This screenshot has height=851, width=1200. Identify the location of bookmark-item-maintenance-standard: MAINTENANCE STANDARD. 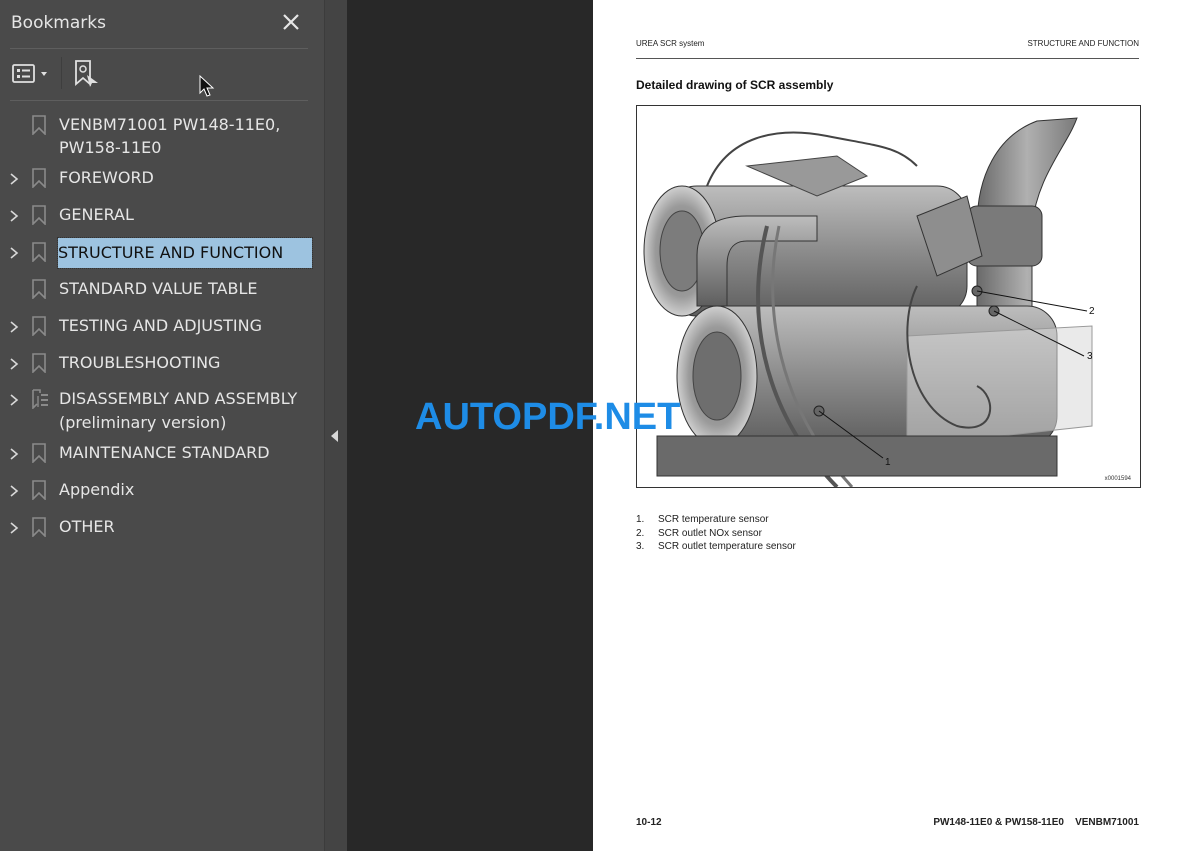
(160, 454).